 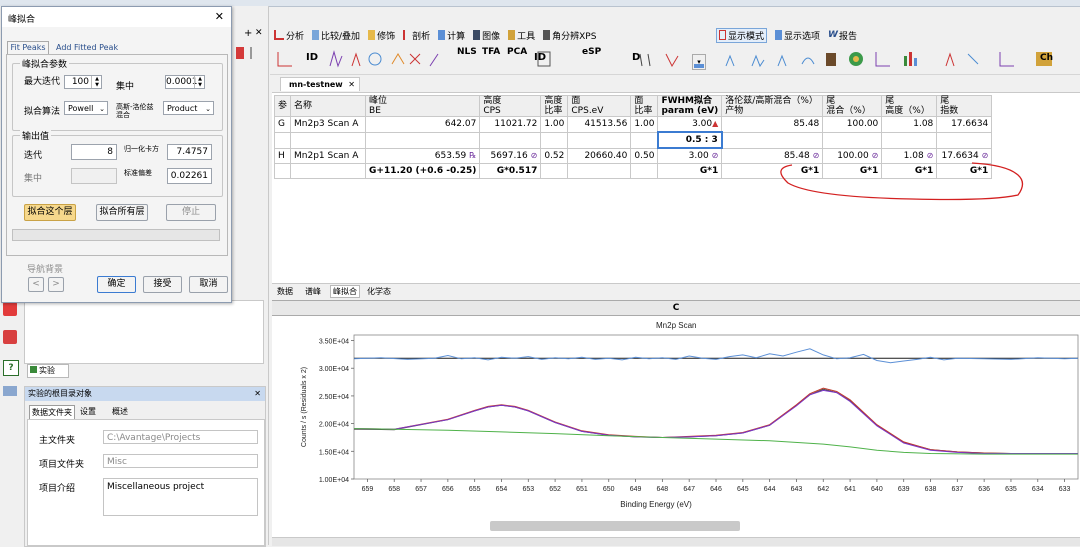 I want to click on stop-button: 停止, so click(x=191, y=212).